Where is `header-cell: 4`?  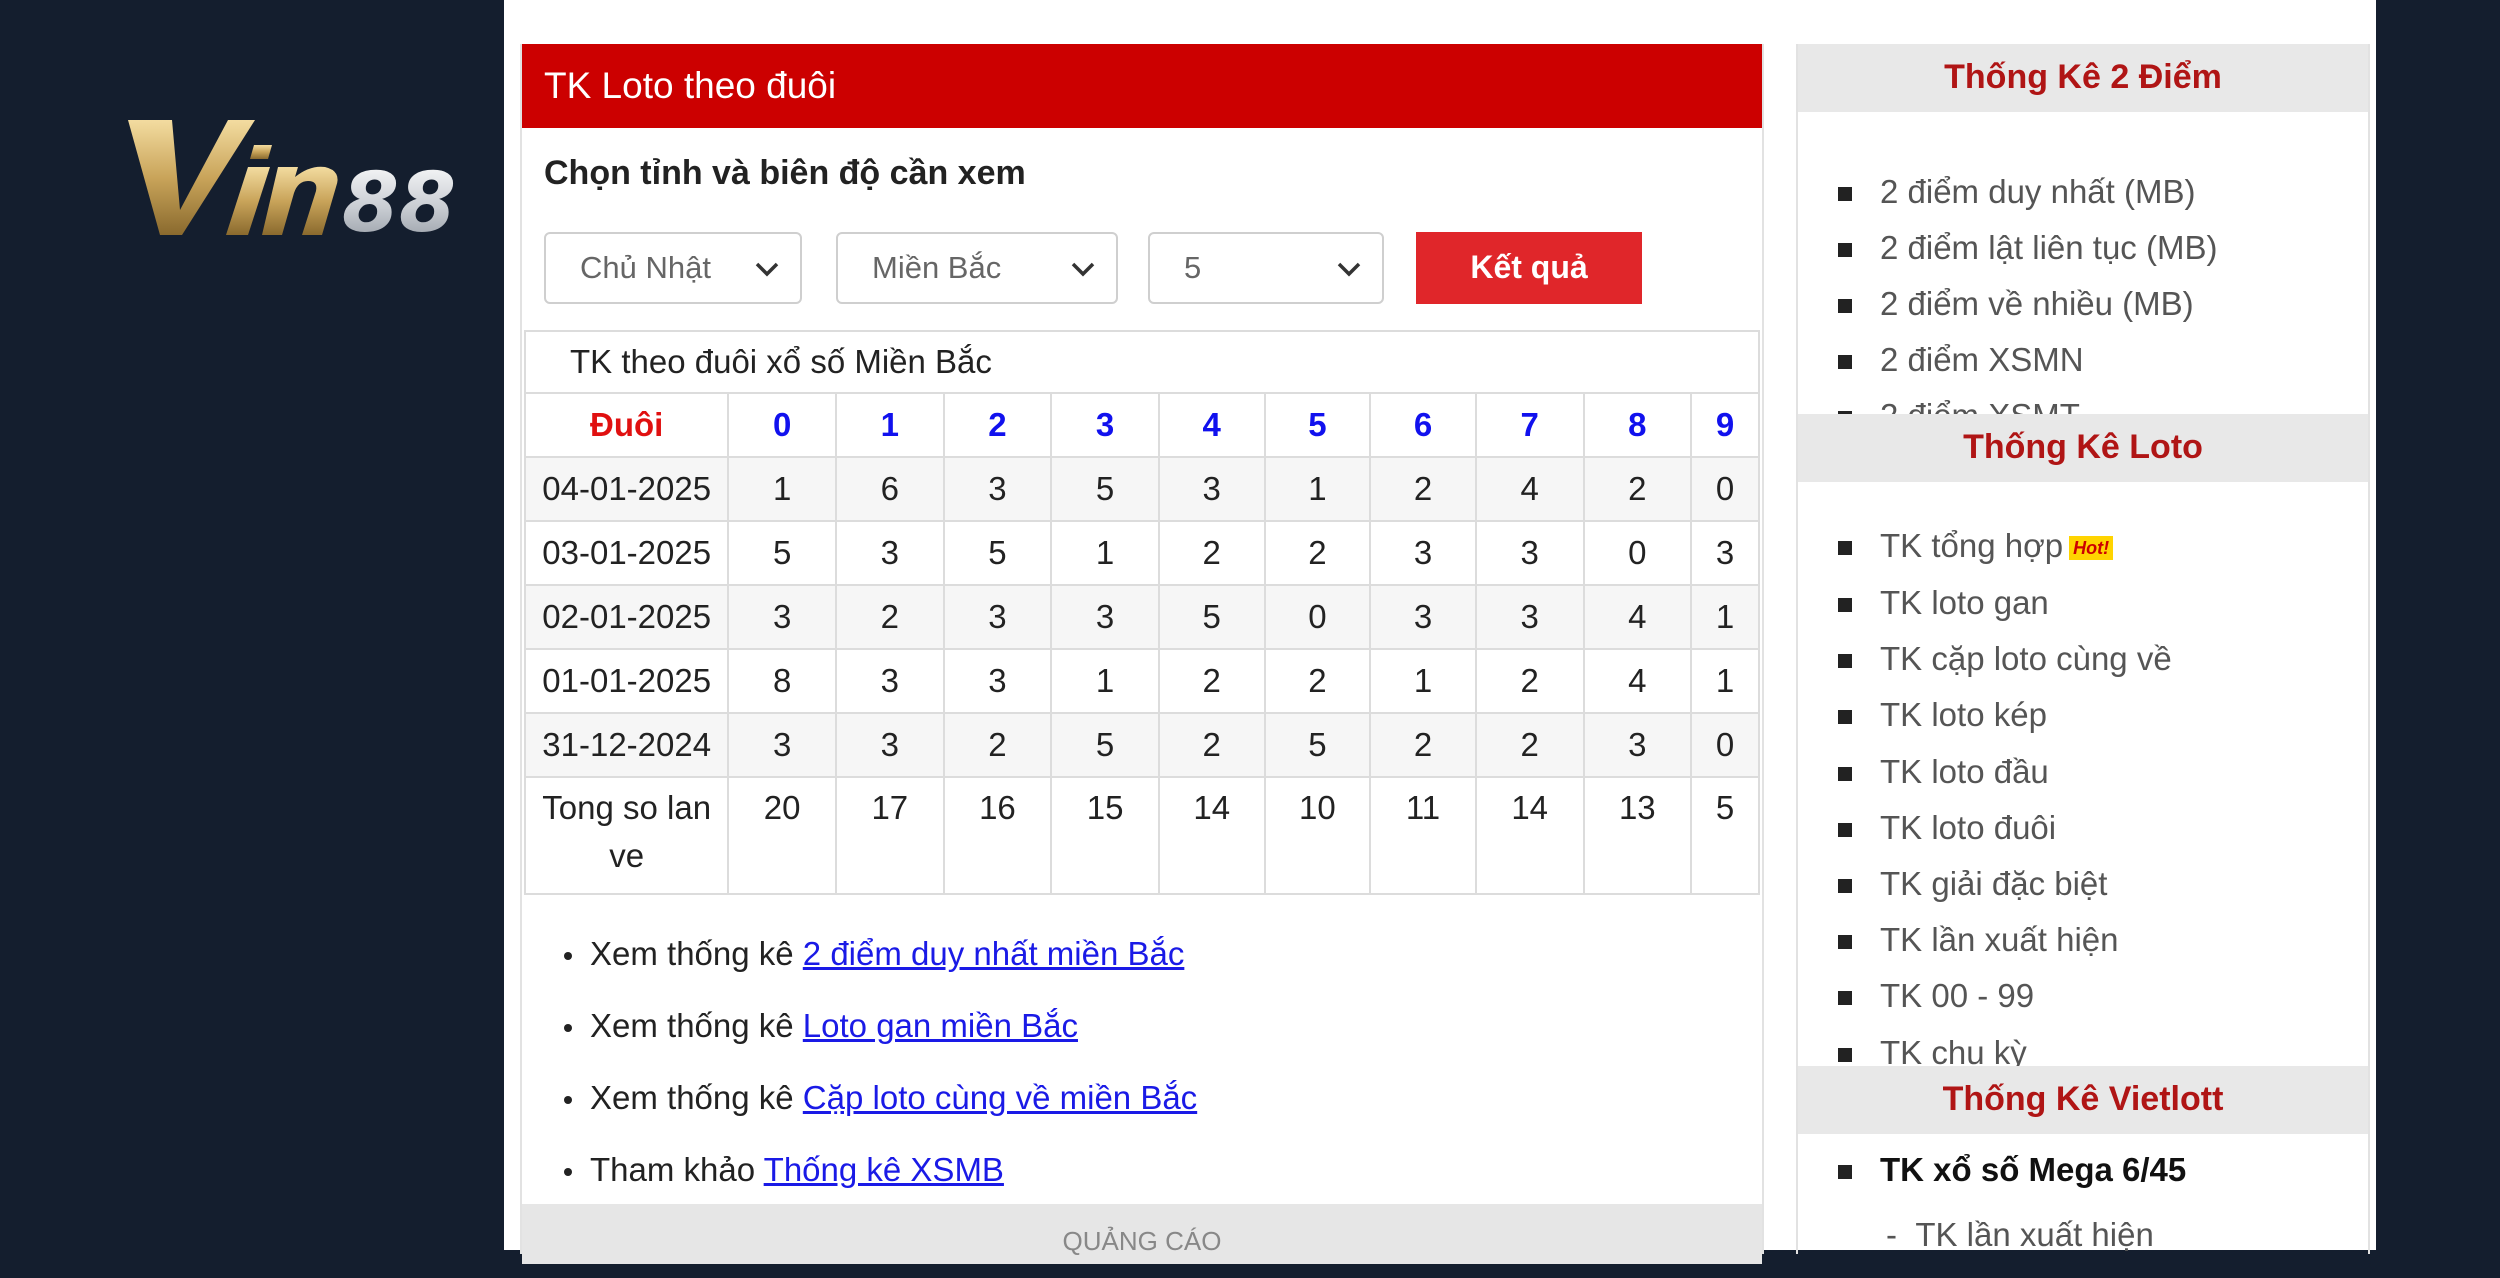 header-cell: 4 is located at coordinates (1211, 425).